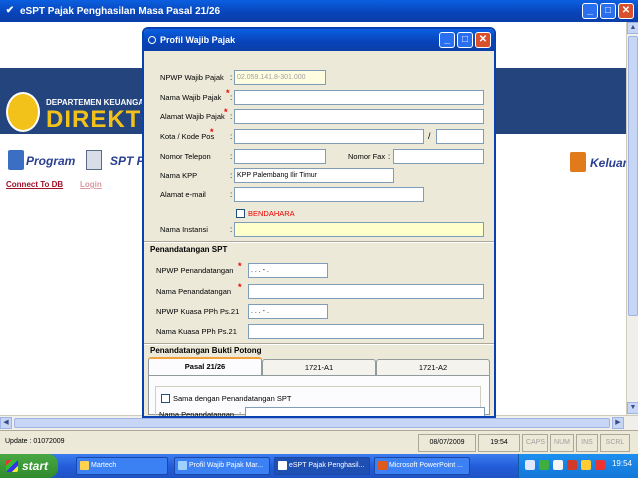 The image size is (638, 478). What do you see at coordinates (10, 10) in the screenshot?
I see `app-check-icon: ✔` at bounding box center [10, 10].